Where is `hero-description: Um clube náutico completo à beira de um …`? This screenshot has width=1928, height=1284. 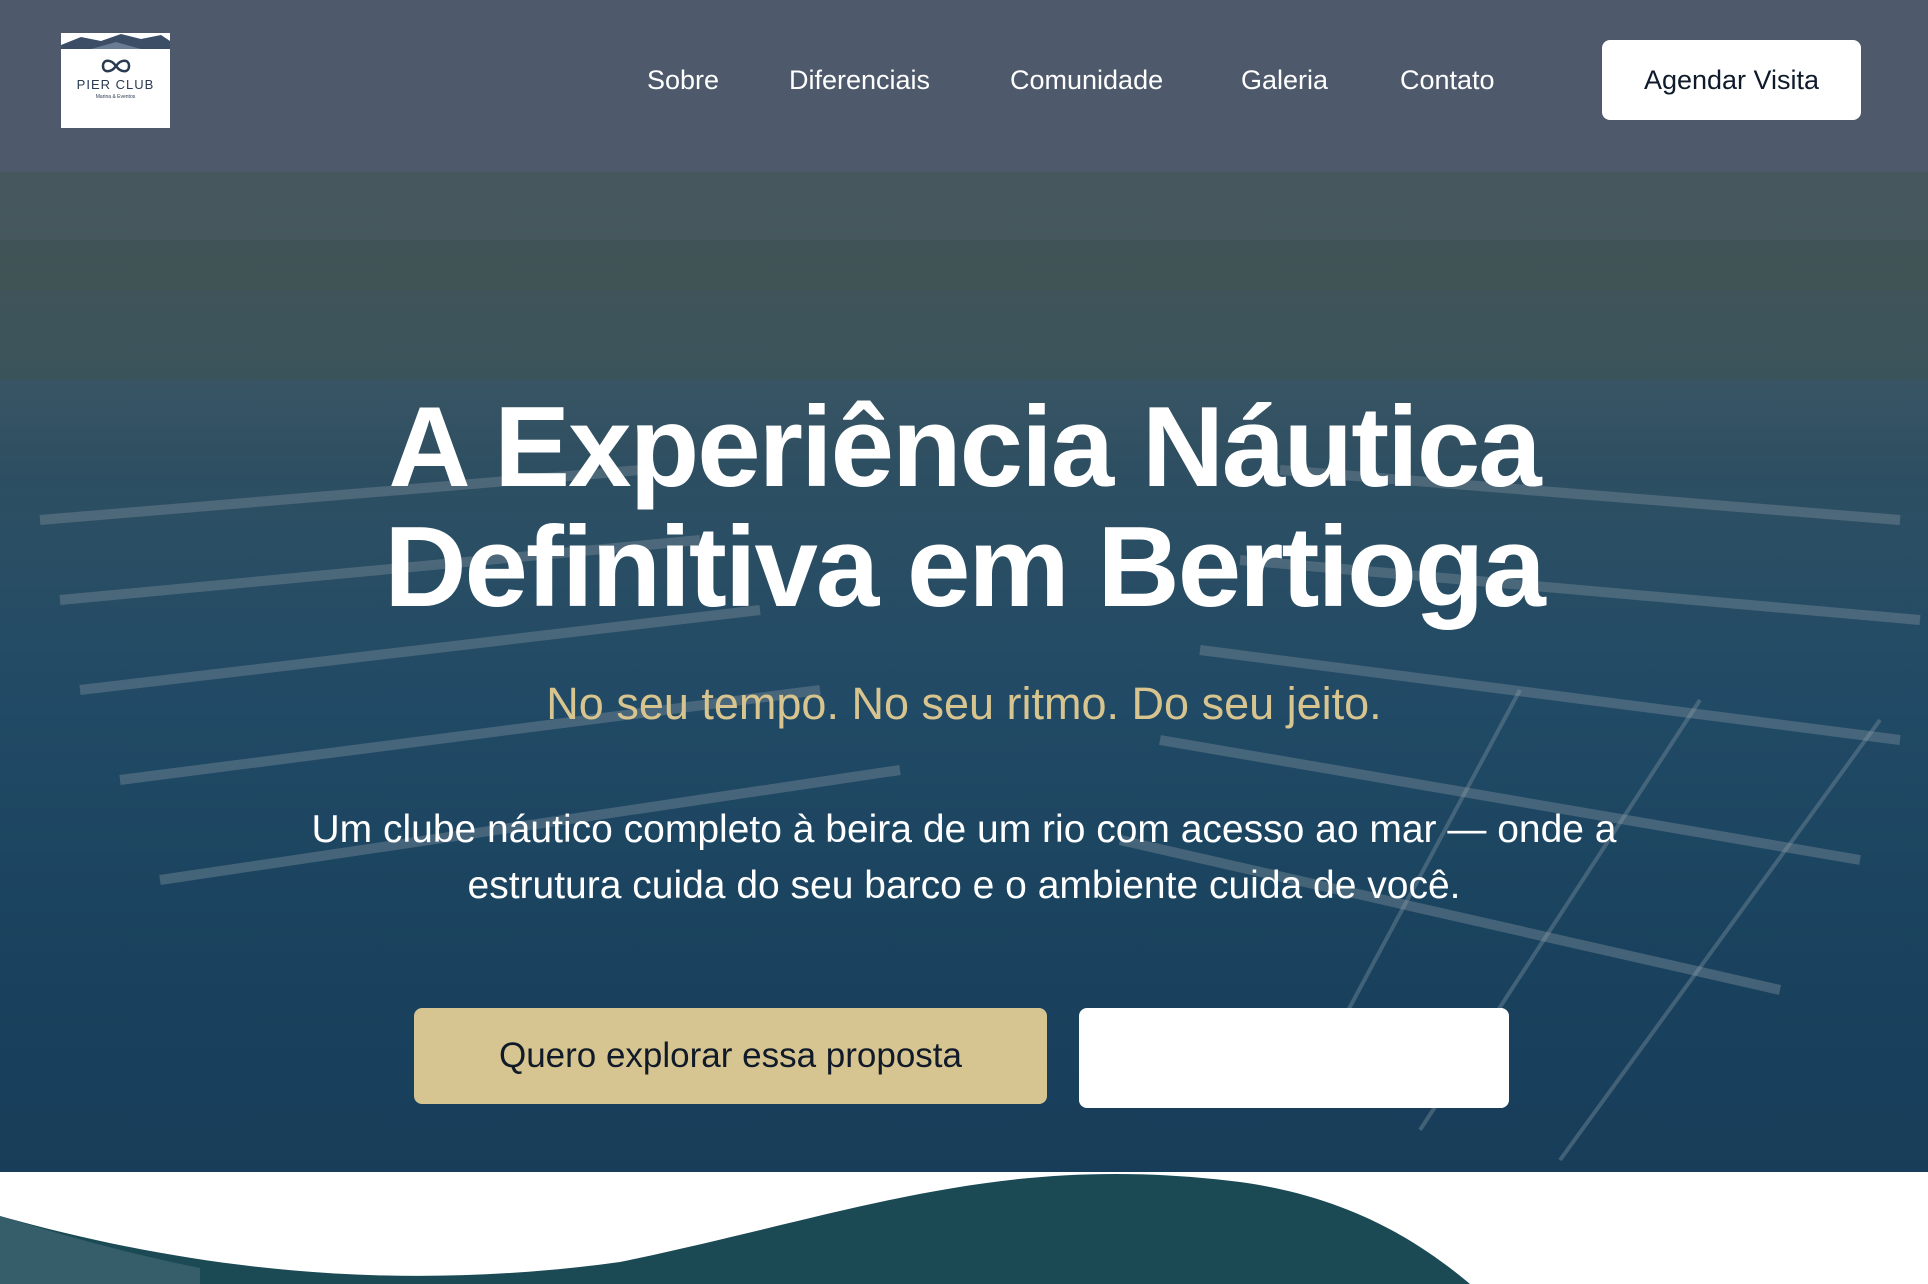
hero-description: Um clube náutico completo à beira de um … is located at coordinates (964, 858).